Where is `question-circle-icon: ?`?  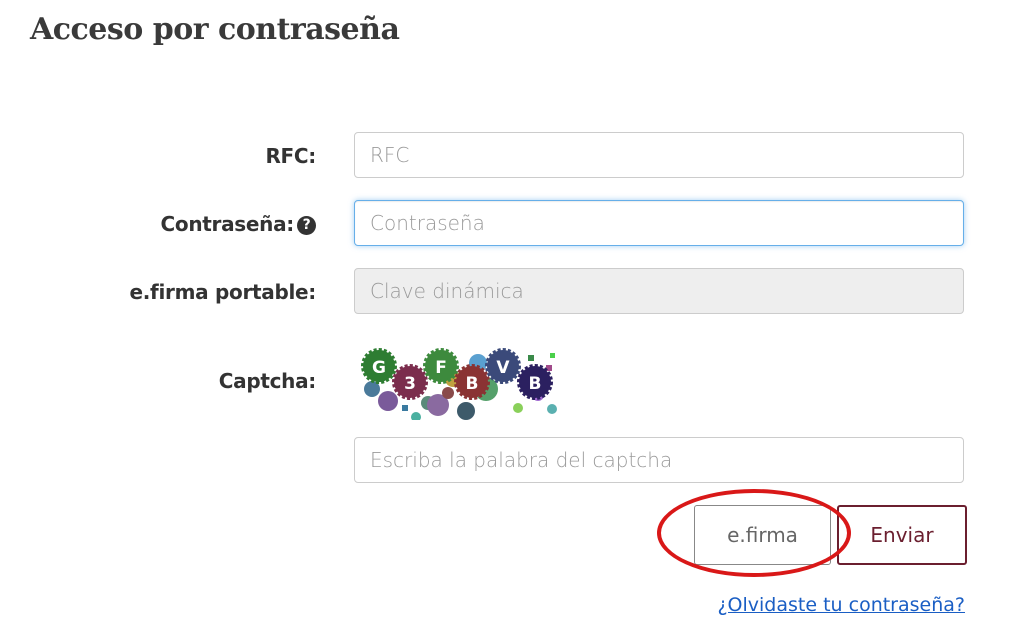 question-circle-icon: ? is located at coordinates (306, 225).